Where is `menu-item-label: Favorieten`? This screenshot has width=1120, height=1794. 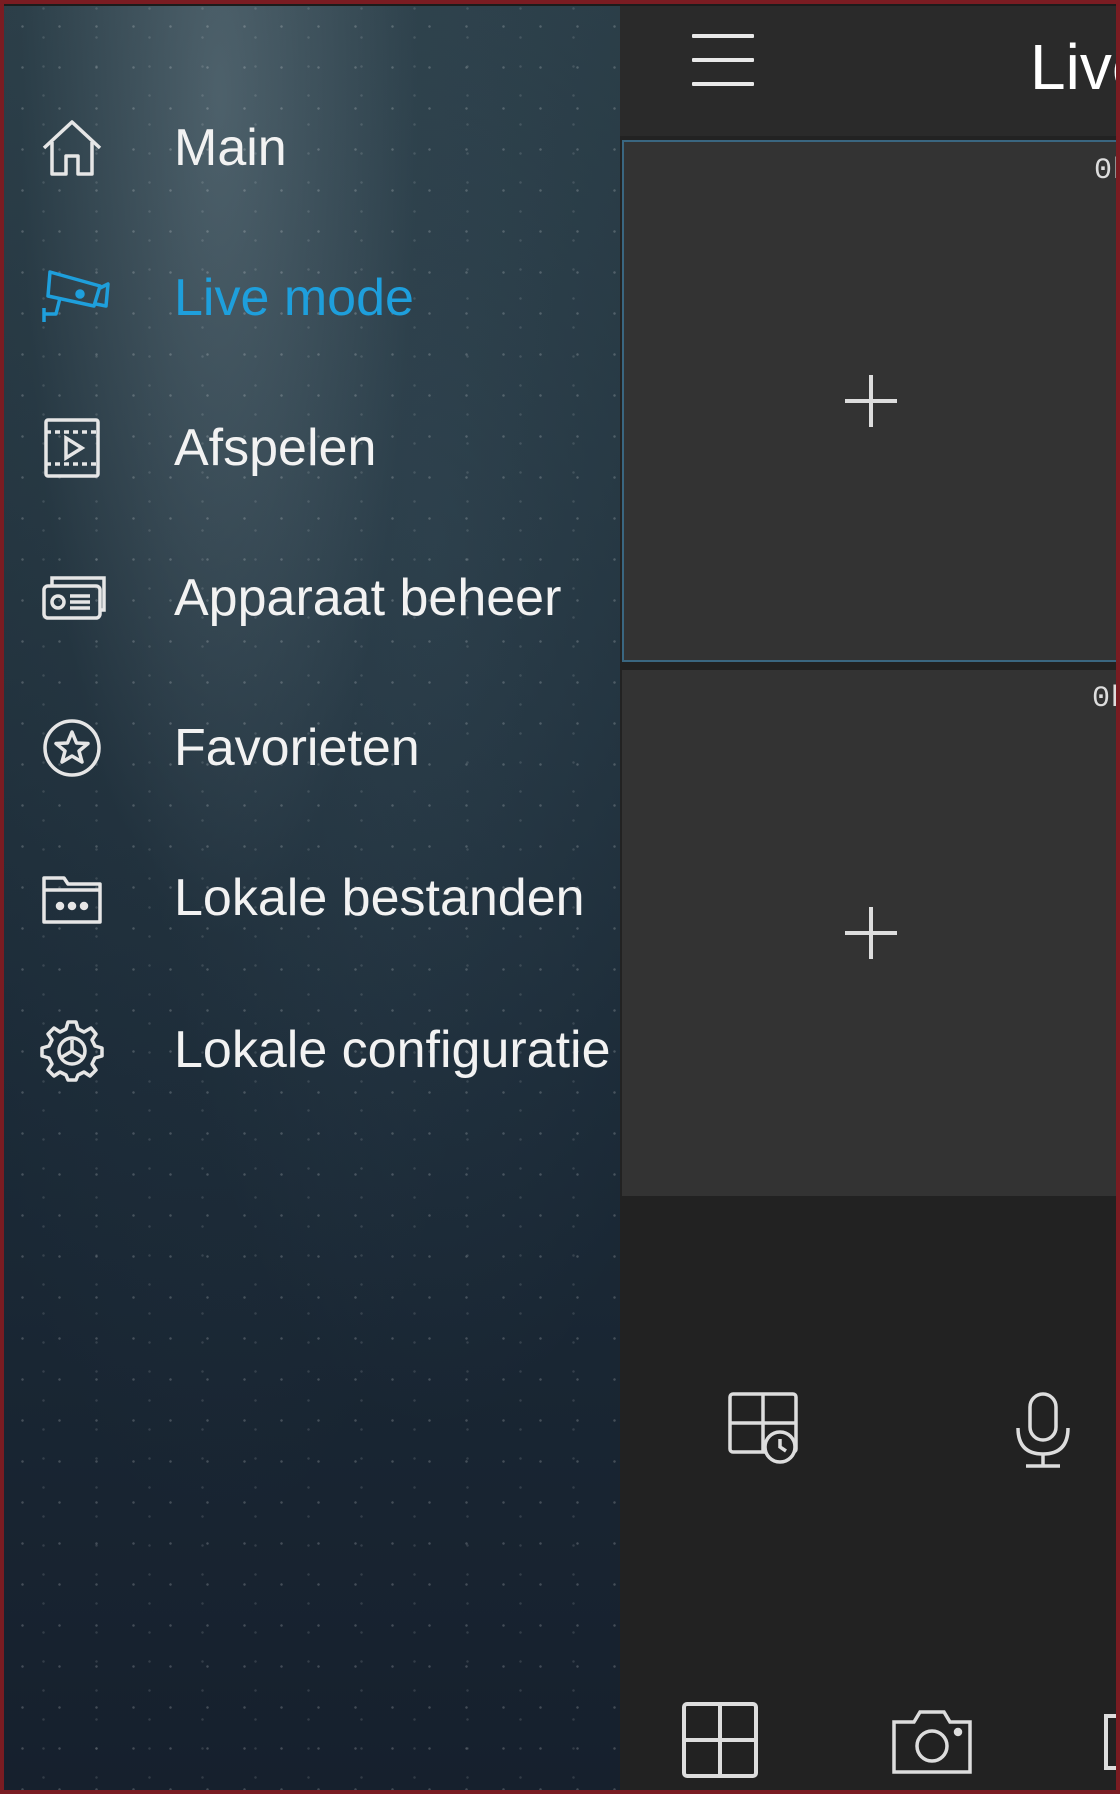
menu-item-label: Favorieten is located at coordinates (297, 748).